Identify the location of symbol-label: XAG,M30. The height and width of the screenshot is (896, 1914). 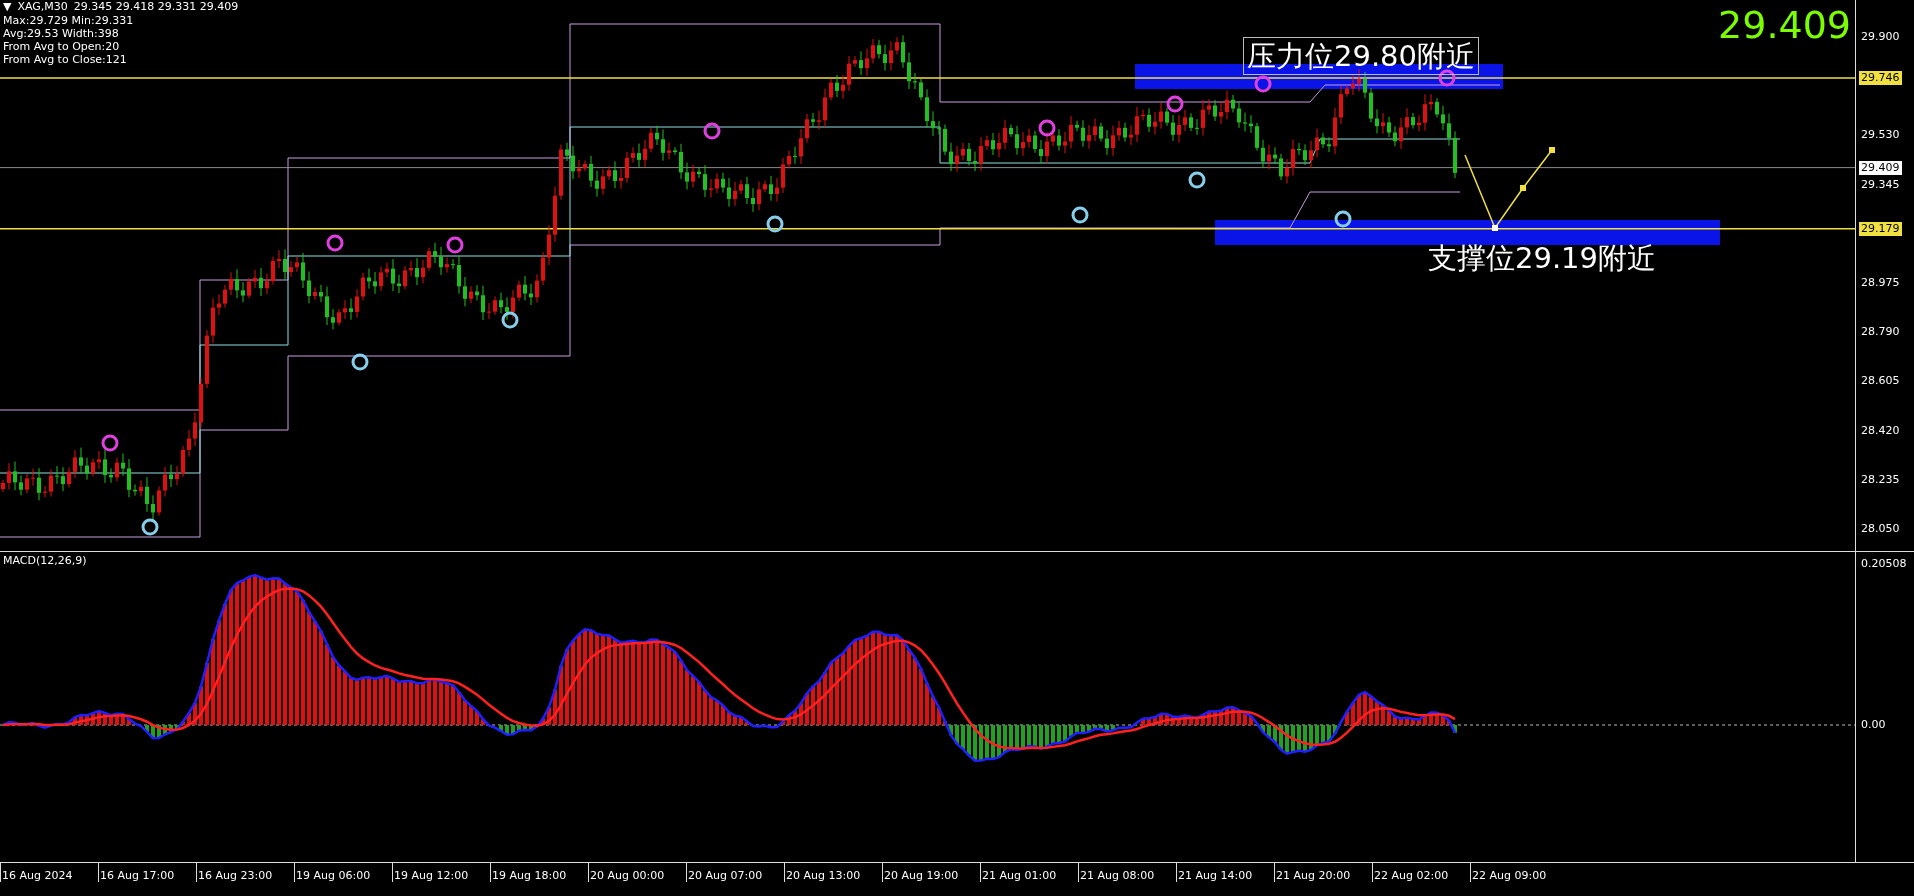
(42, 7).